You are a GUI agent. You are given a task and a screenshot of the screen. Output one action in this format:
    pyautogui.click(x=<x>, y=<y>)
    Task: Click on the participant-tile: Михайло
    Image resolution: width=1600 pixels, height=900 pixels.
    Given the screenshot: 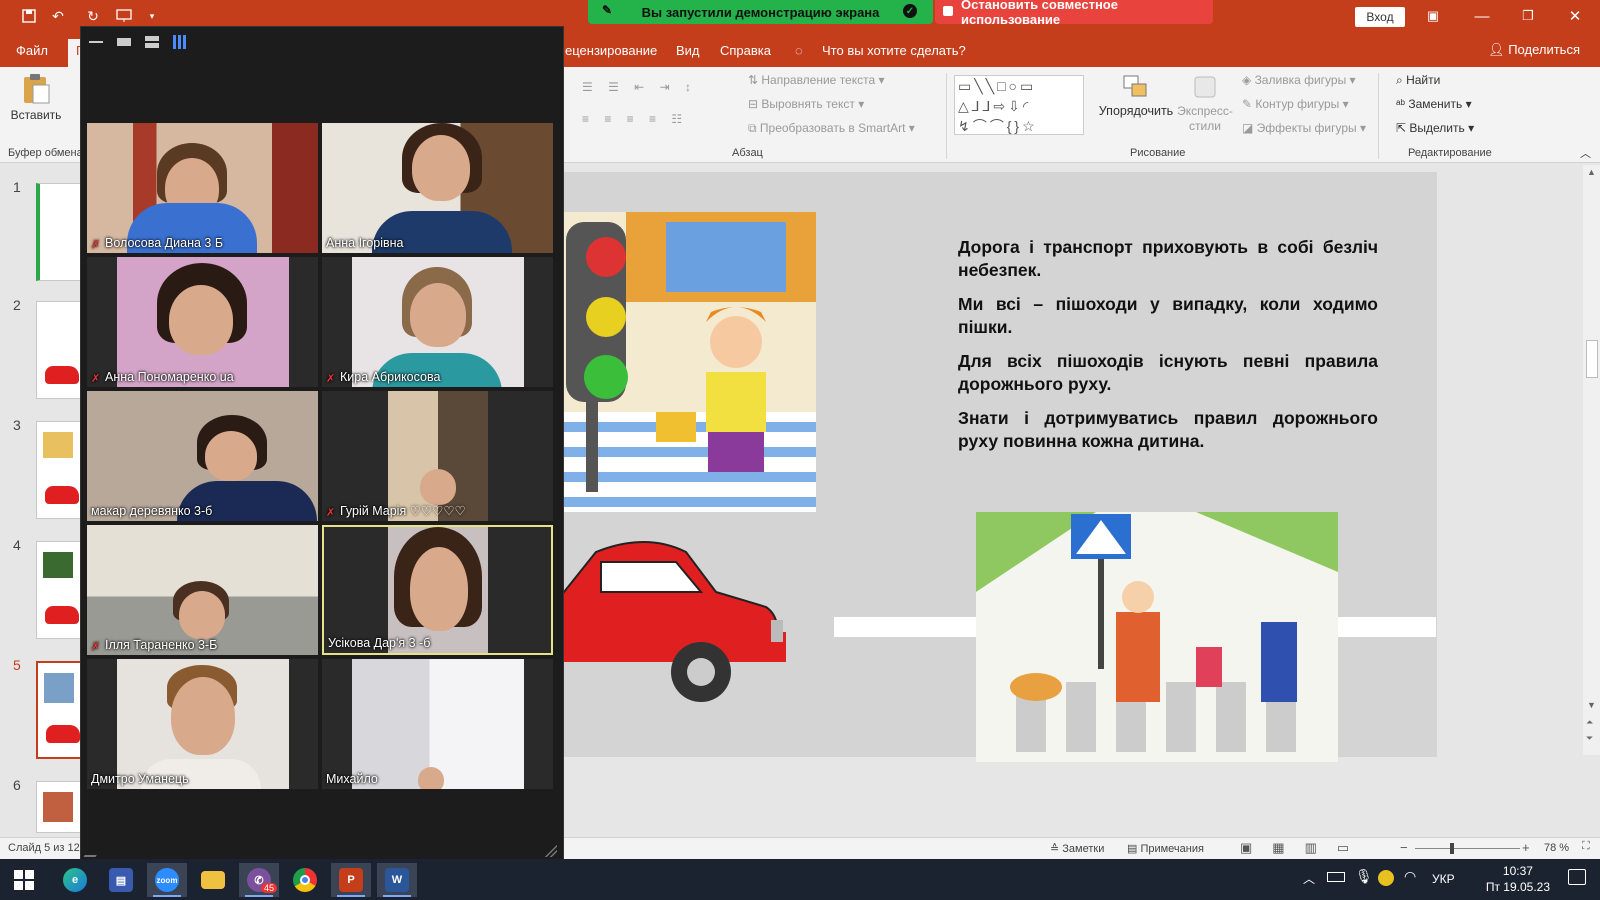 What is the action you would take?
    pyautogui.click(x=437, y=724)
    